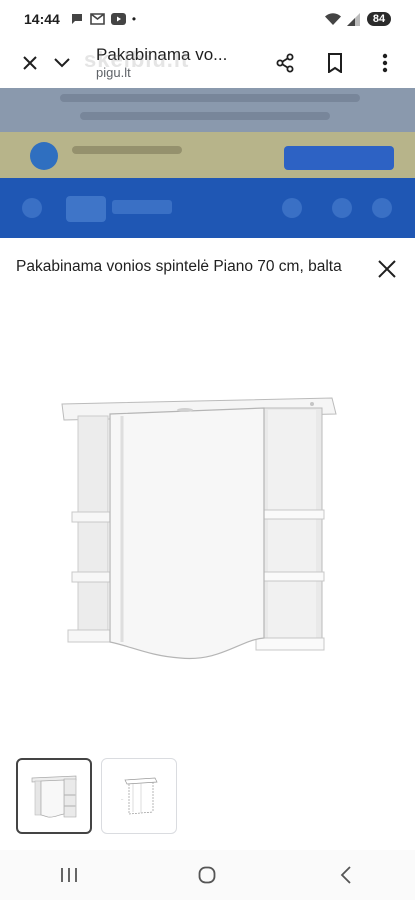 The width and height of the screenshot is (415, 900). I want to click on blurred-app-icon, so click(44, 156).